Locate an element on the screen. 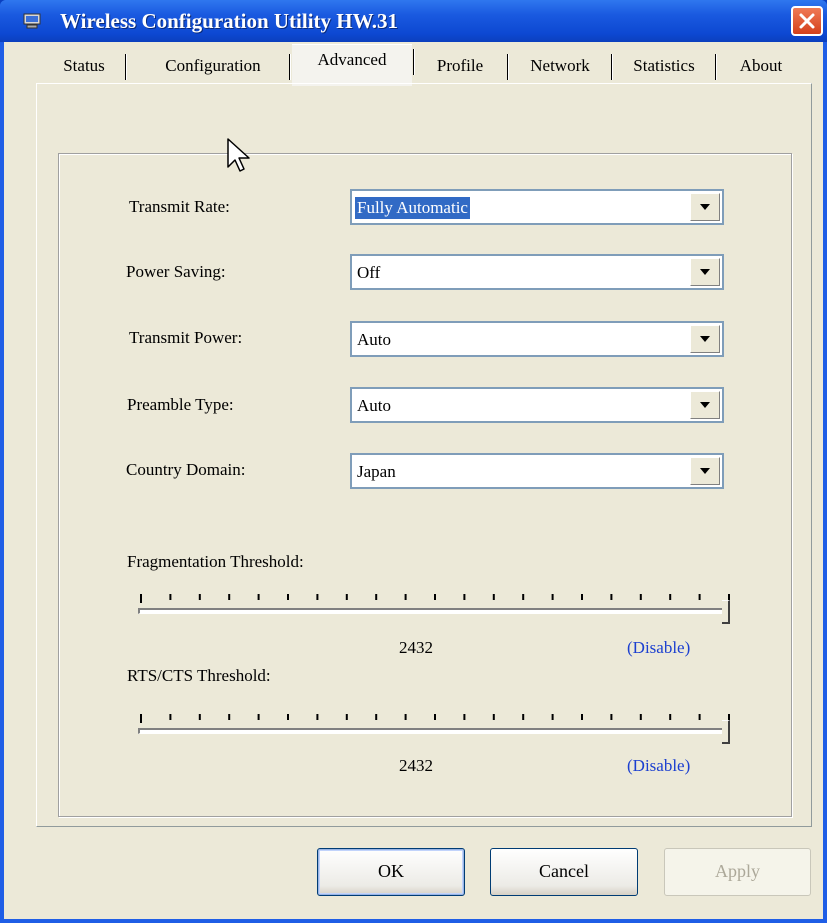 The height and width of the screenshot is (923, 827). transmit-rate-label: Transmit Rate: is located at coordinates (179, 206).